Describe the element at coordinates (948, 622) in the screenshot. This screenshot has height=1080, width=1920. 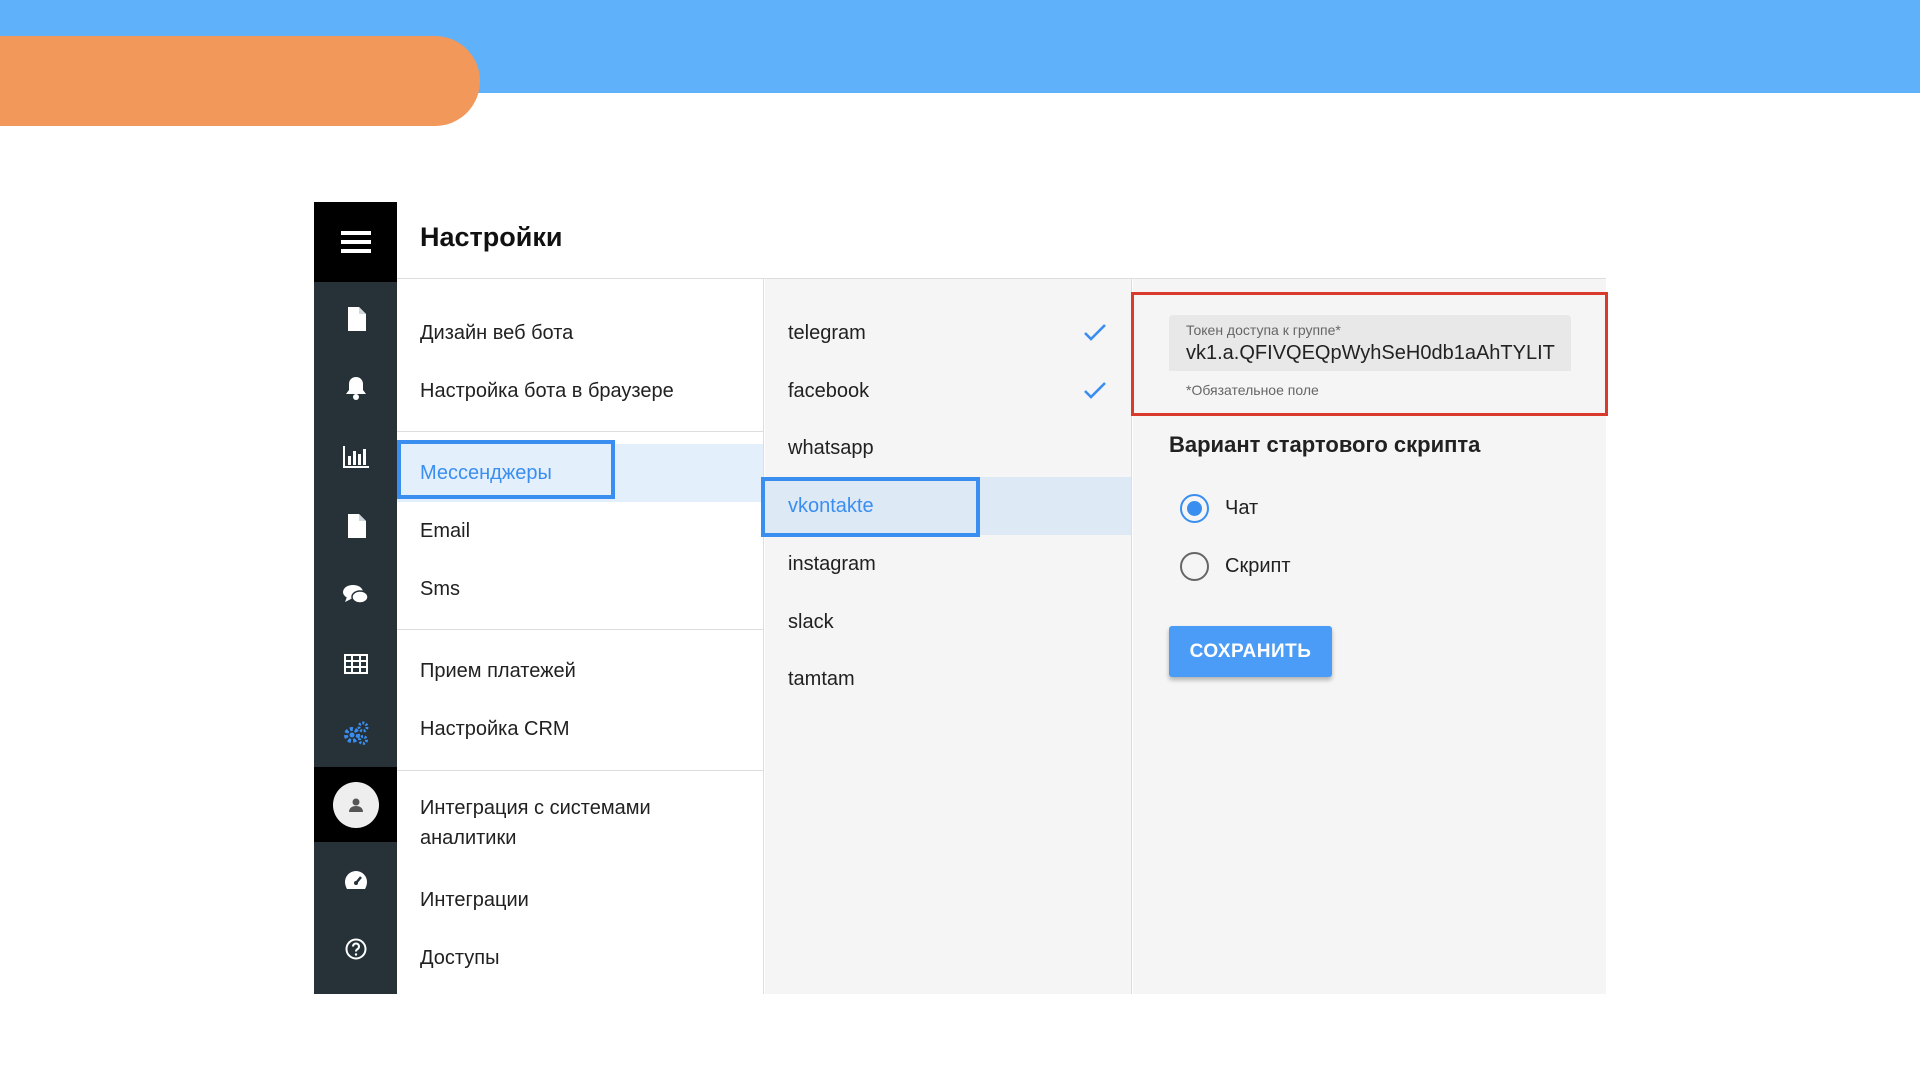
I see `messenger-item-slack: slack` at that location.